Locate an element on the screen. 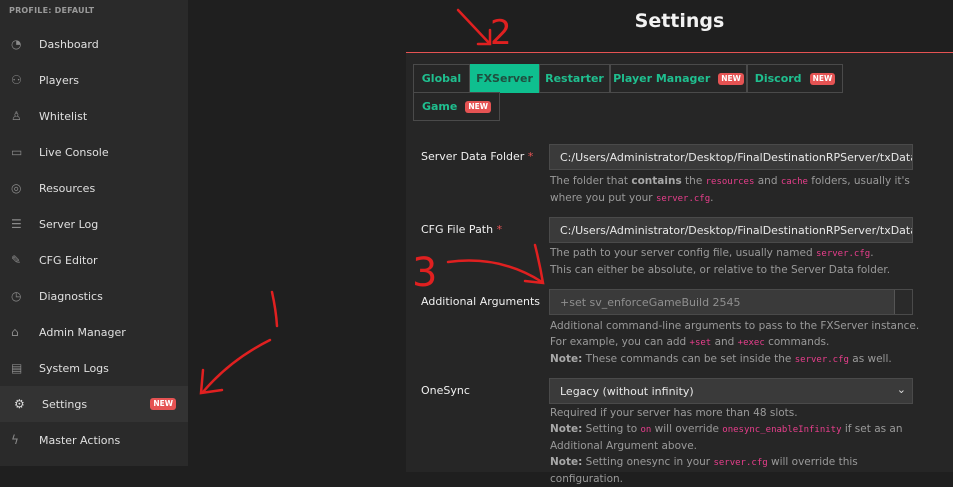  tab-label: Discord is located at coordinates (778, 78).